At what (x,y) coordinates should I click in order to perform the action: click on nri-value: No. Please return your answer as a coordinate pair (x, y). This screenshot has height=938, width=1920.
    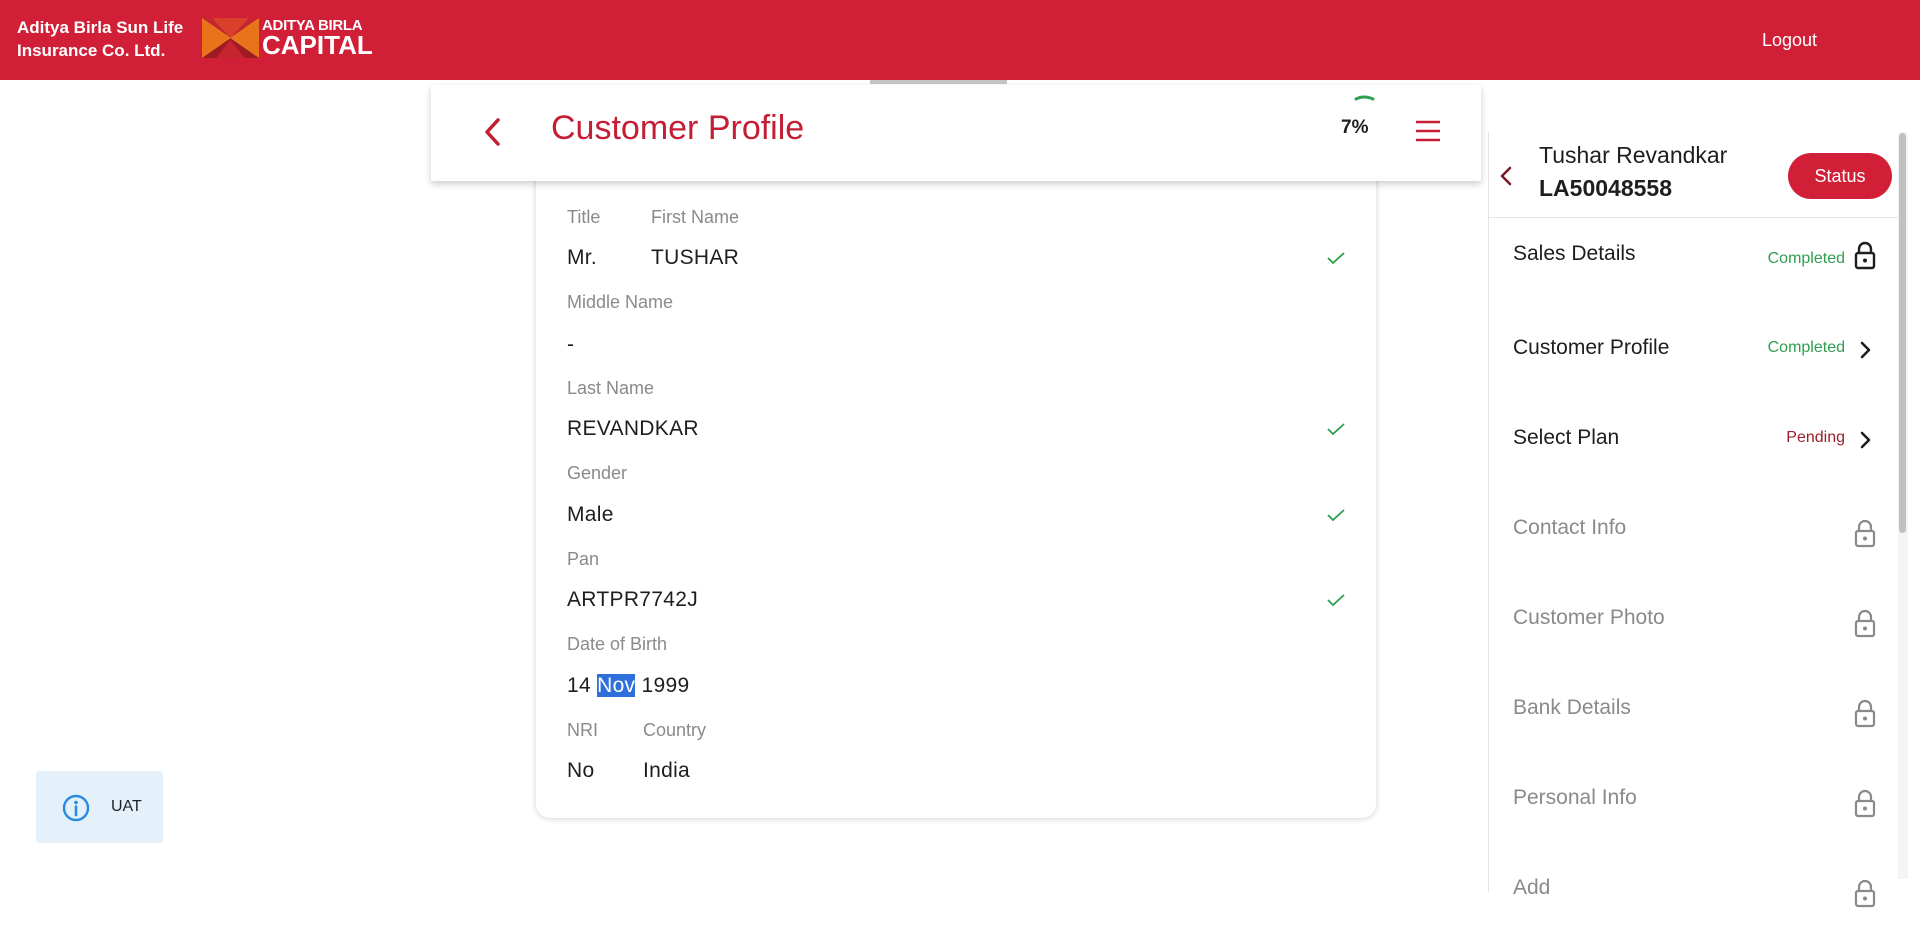
    Looking at the image, I should click on (580, 771).